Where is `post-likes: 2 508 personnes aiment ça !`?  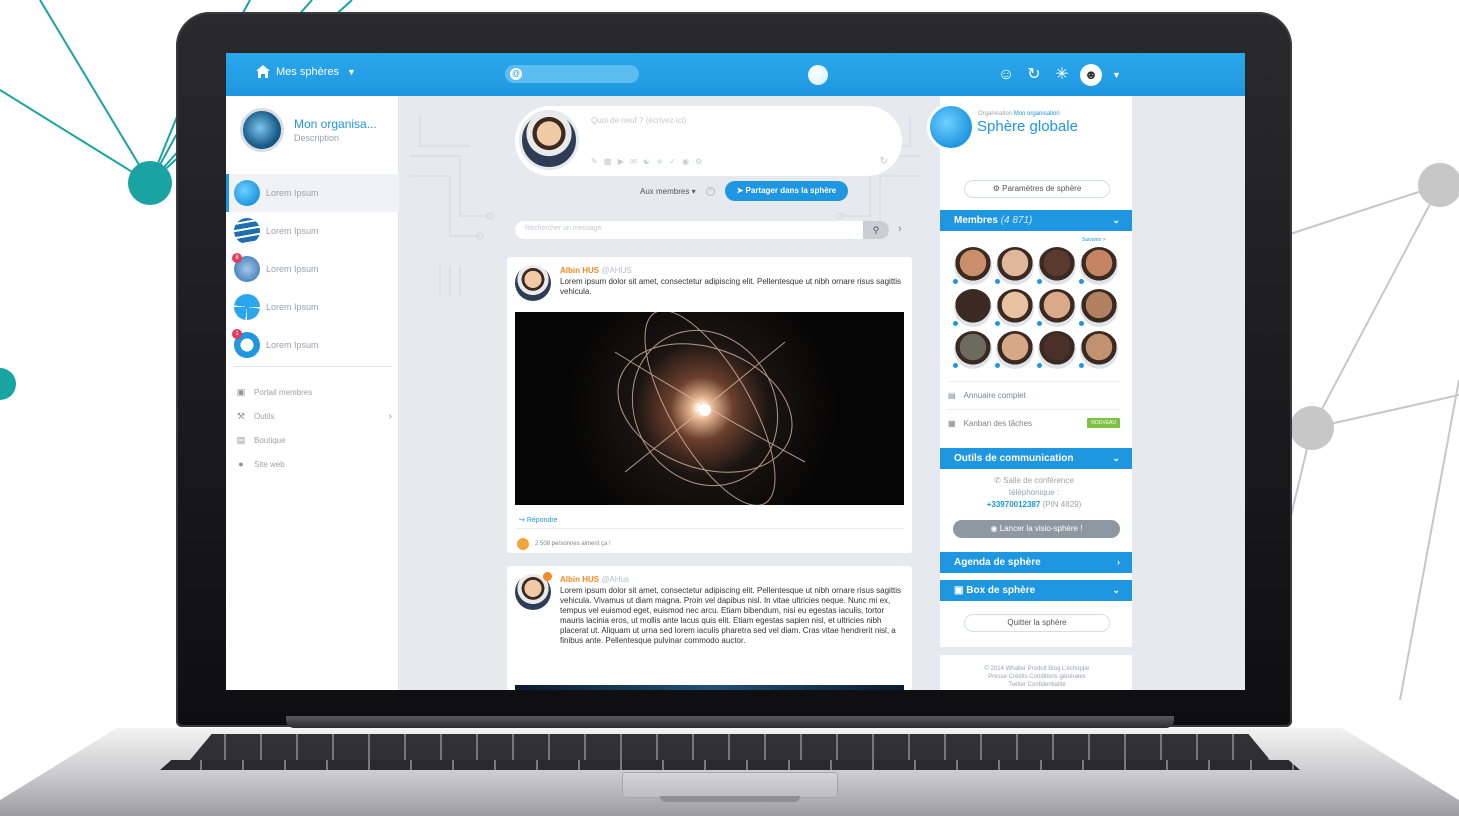
post-likes: 2 508 personnes aiment ça ! is located at coordinates (564, 544).